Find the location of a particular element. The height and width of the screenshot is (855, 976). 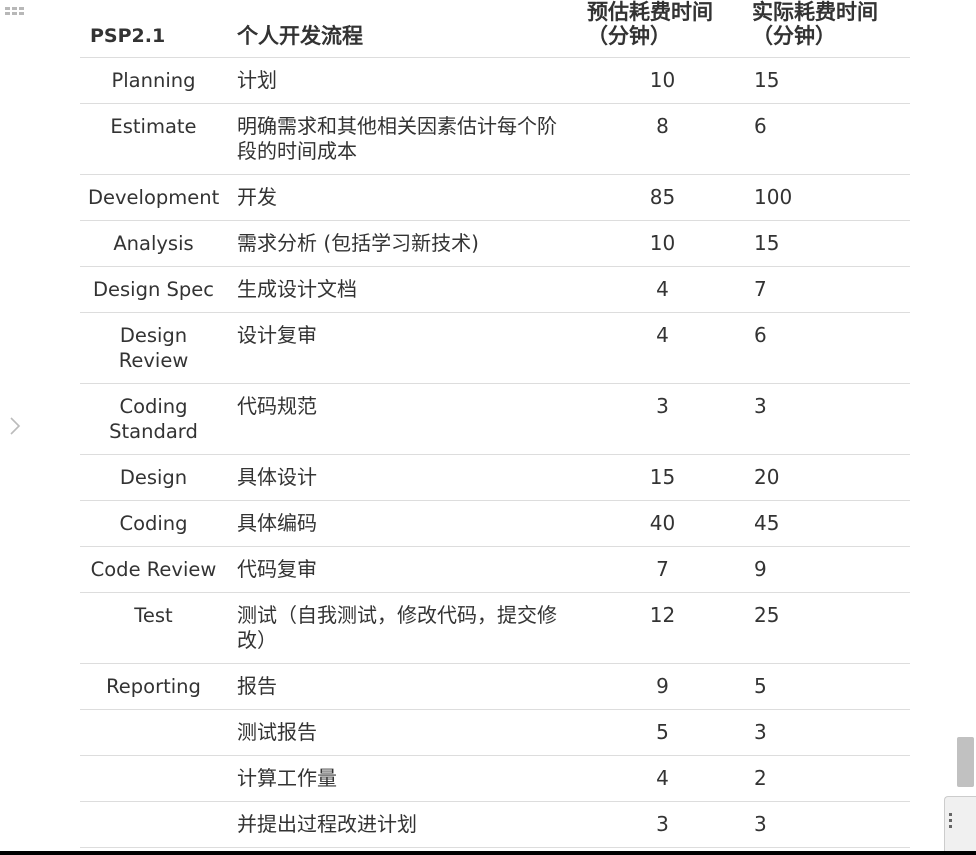

row-desc: 测试（自我测试，修改代码，提交修改） is located at coordinates (403, 628).